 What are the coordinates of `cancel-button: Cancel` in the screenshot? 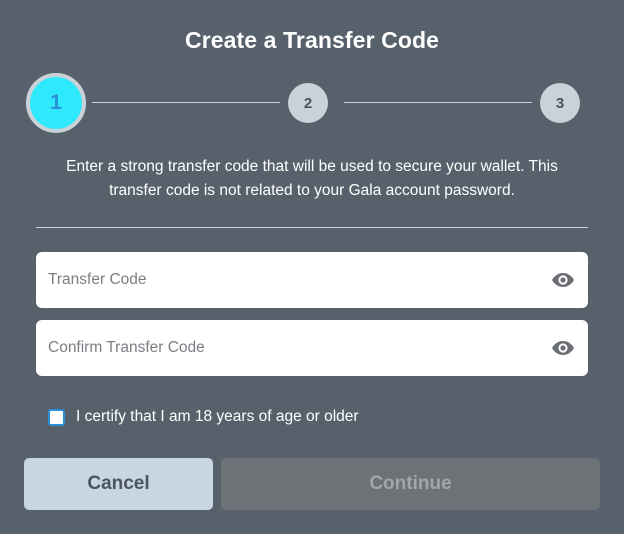 It's located at (118, 484).